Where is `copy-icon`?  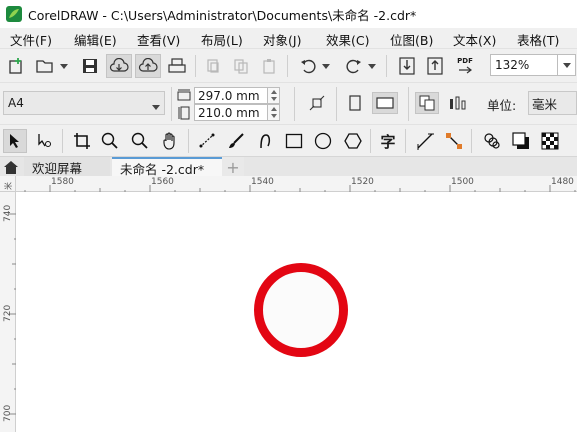
copy-icon is located at coordinates (241, 66).